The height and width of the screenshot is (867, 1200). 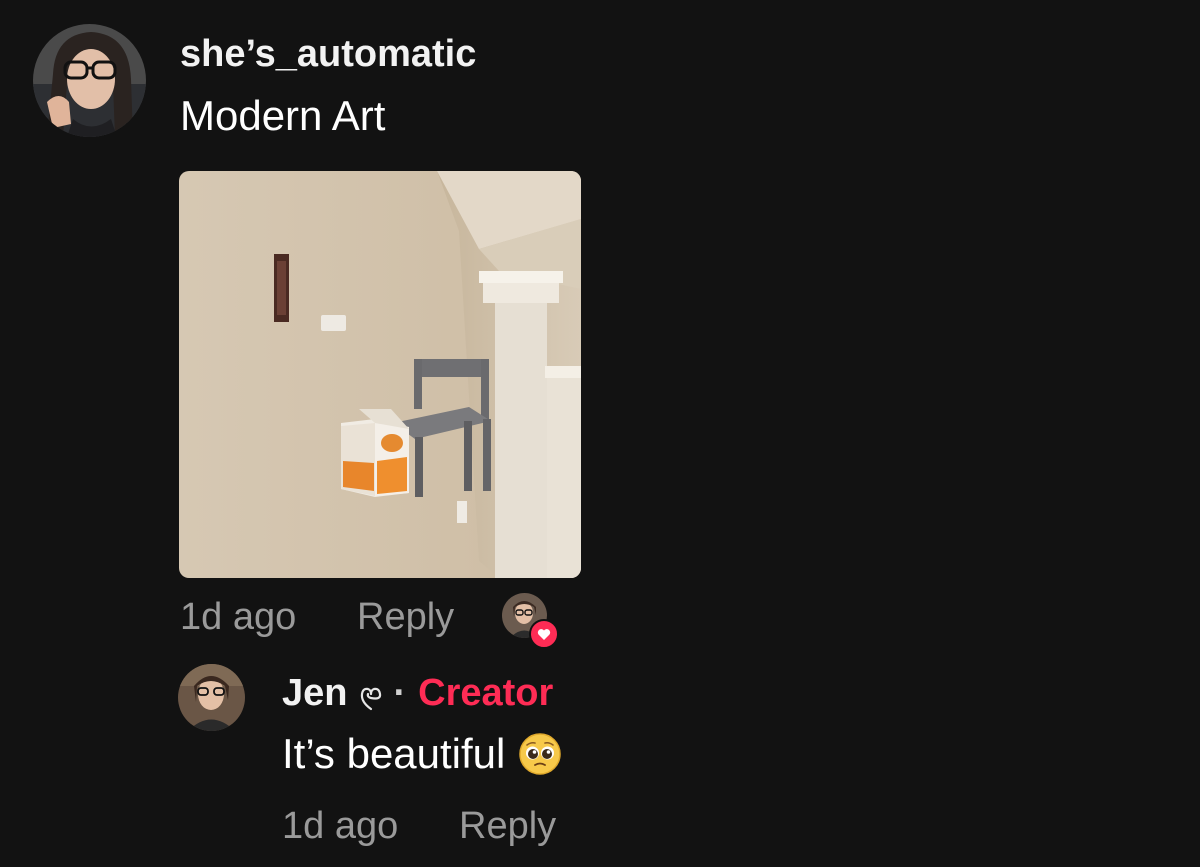 I want to click on comment-timestamp: 1d ago, so click(x=238, y=617).